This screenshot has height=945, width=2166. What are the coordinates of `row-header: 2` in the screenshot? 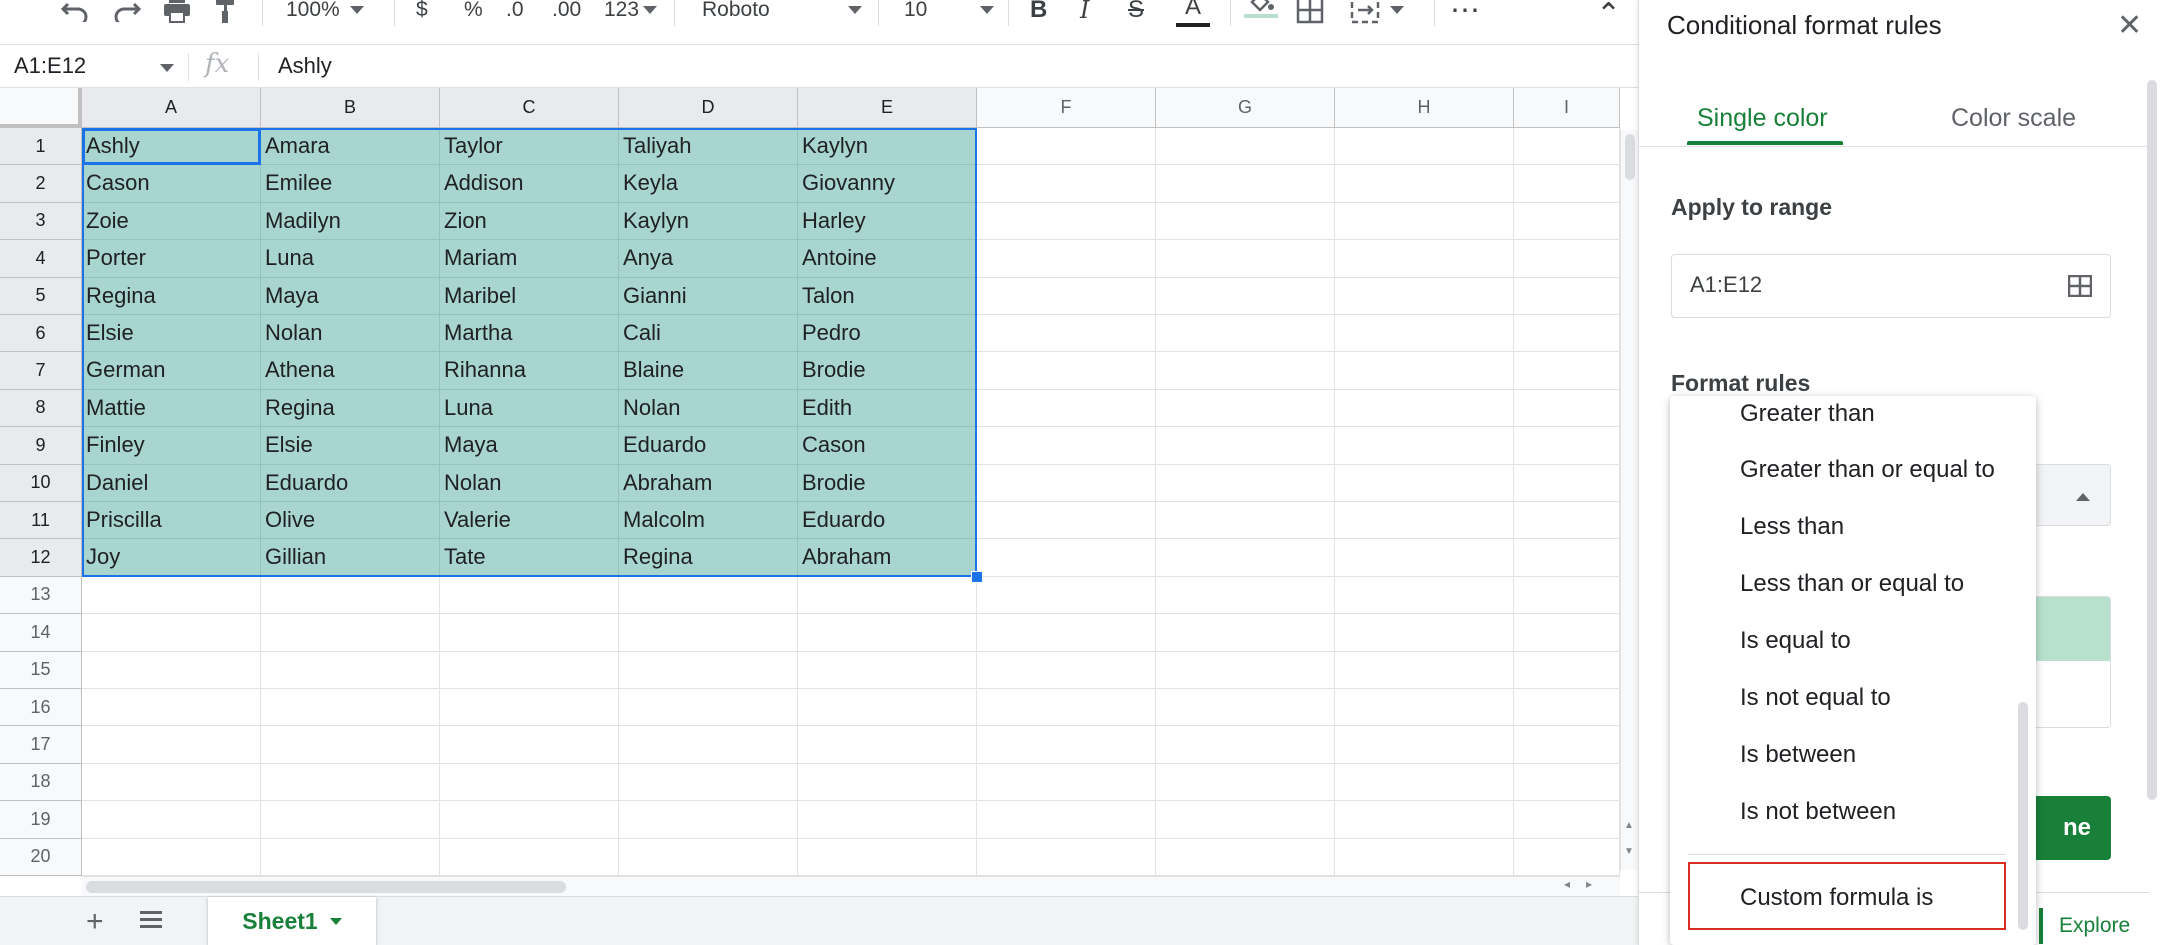 It's located at (41, 184).